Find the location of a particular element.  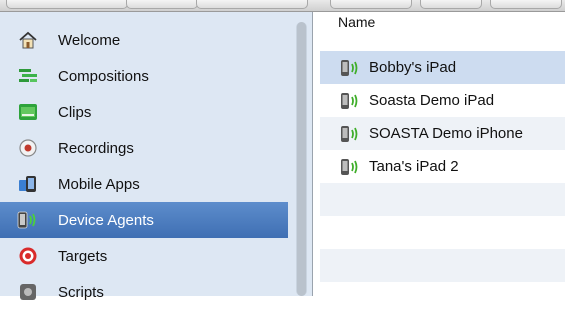

list-item: Tana's iPad 2 is located at coordinates (442, 166).